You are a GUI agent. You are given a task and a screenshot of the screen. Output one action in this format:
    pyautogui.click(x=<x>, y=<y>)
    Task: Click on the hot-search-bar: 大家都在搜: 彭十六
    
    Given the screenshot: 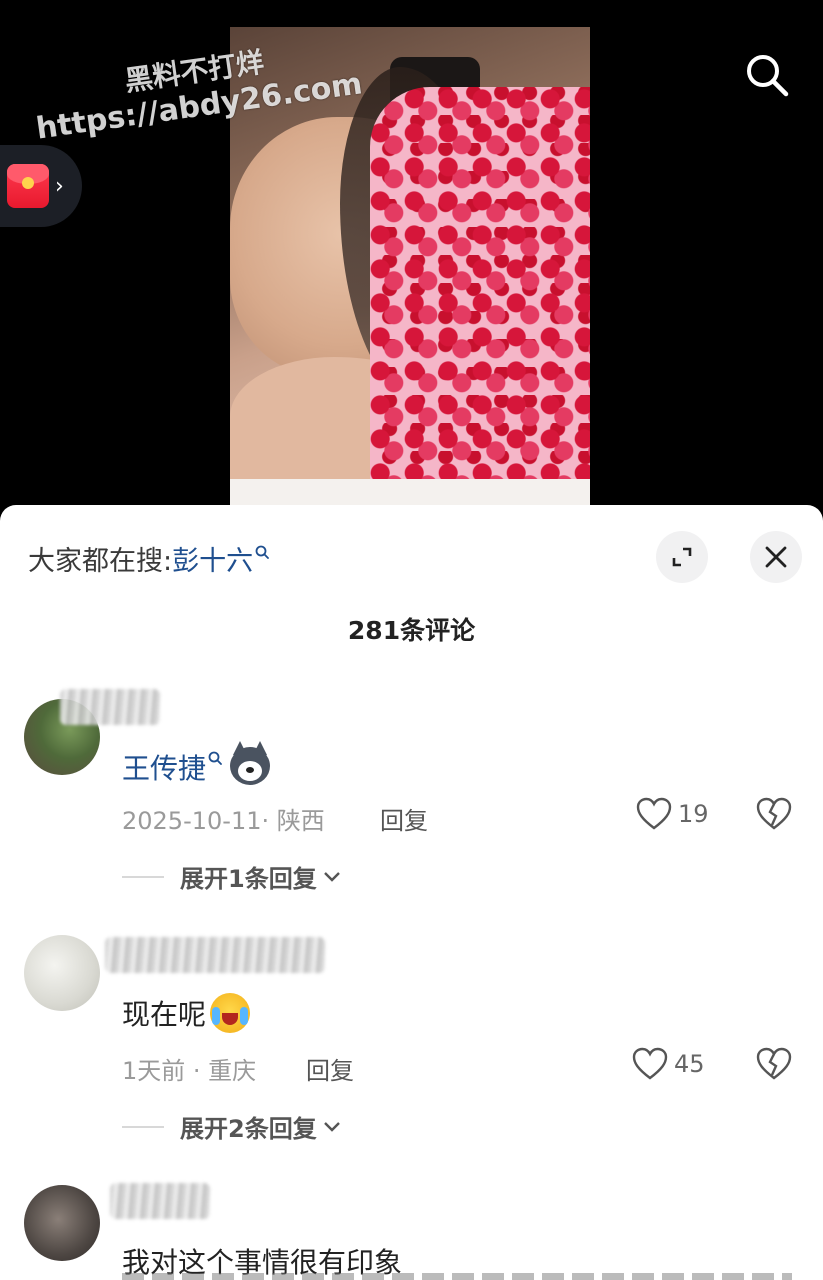 What is the action you would take?
    pyautogui.click(x=149, y=558)
    